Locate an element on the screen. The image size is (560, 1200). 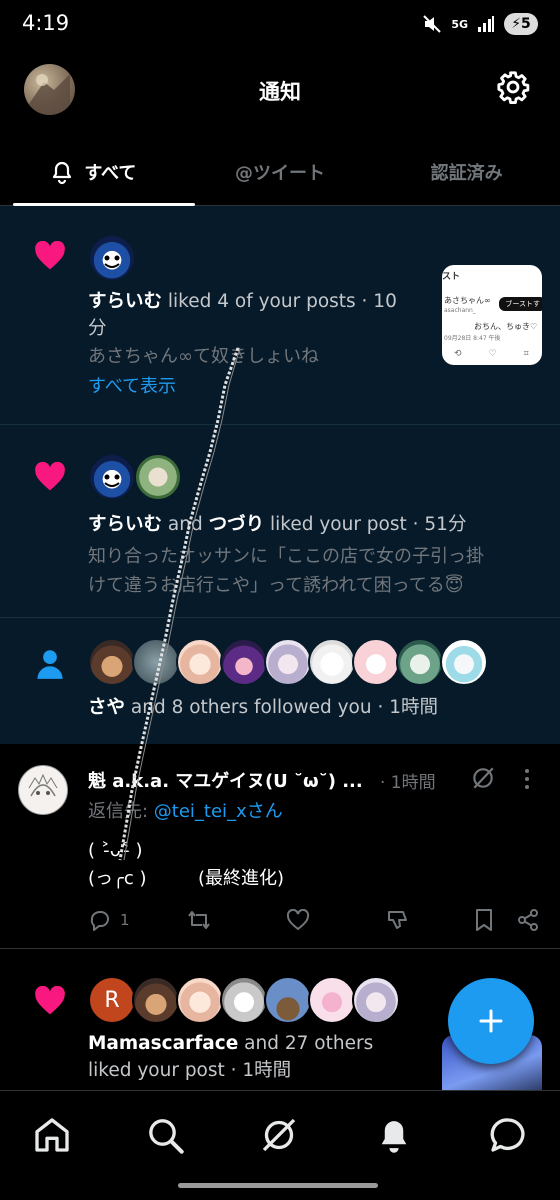
bottom-nav is located at coordinates (280, 1145).